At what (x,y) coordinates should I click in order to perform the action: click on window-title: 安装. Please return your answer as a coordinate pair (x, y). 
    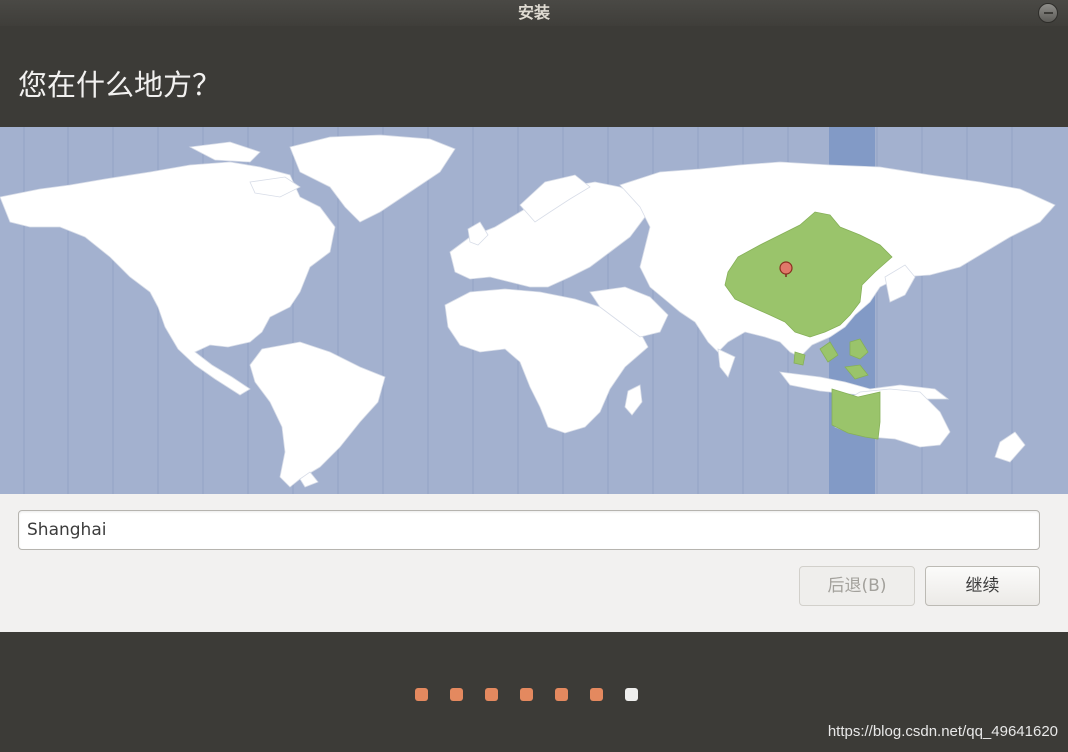
    Looking at the image, I should click on (533, 12).